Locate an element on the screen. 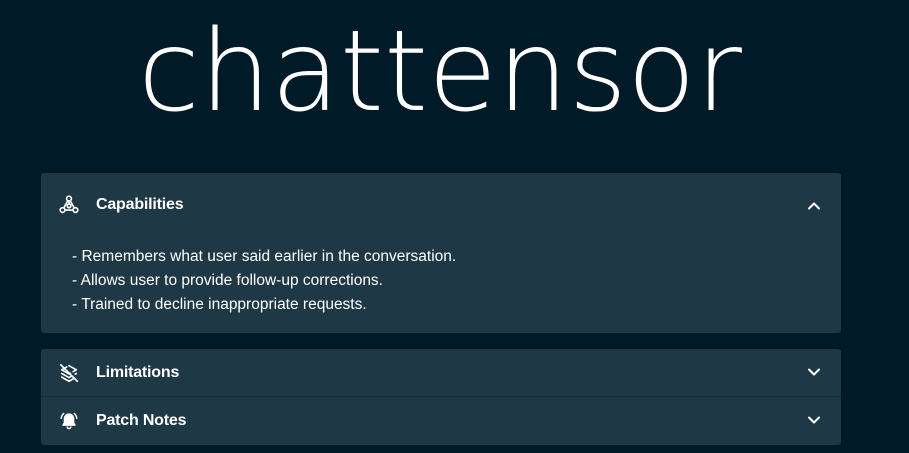 The image size is (909, 453). limitations-title: Limitations is located at coordinates (138, 372).